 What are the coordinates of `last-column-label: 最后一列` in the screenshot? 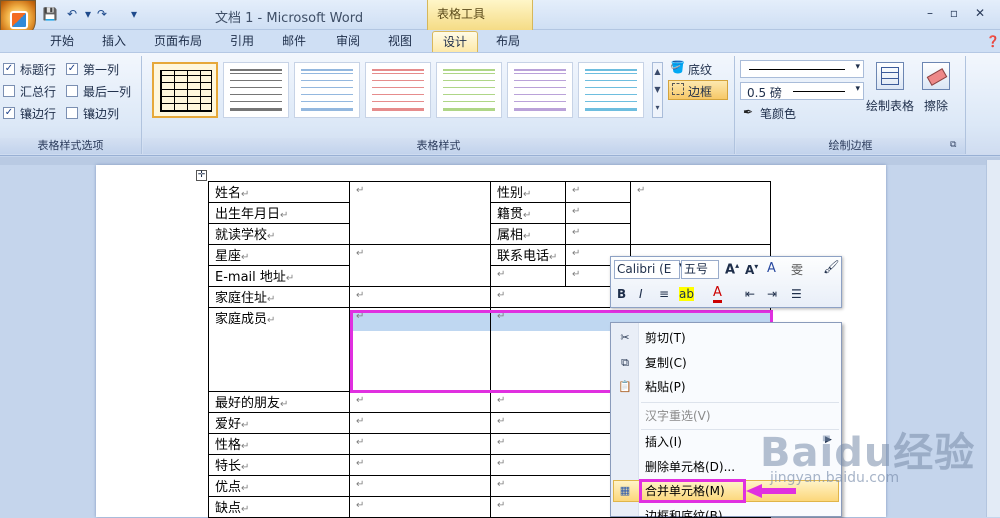 It's located at (107, 92).